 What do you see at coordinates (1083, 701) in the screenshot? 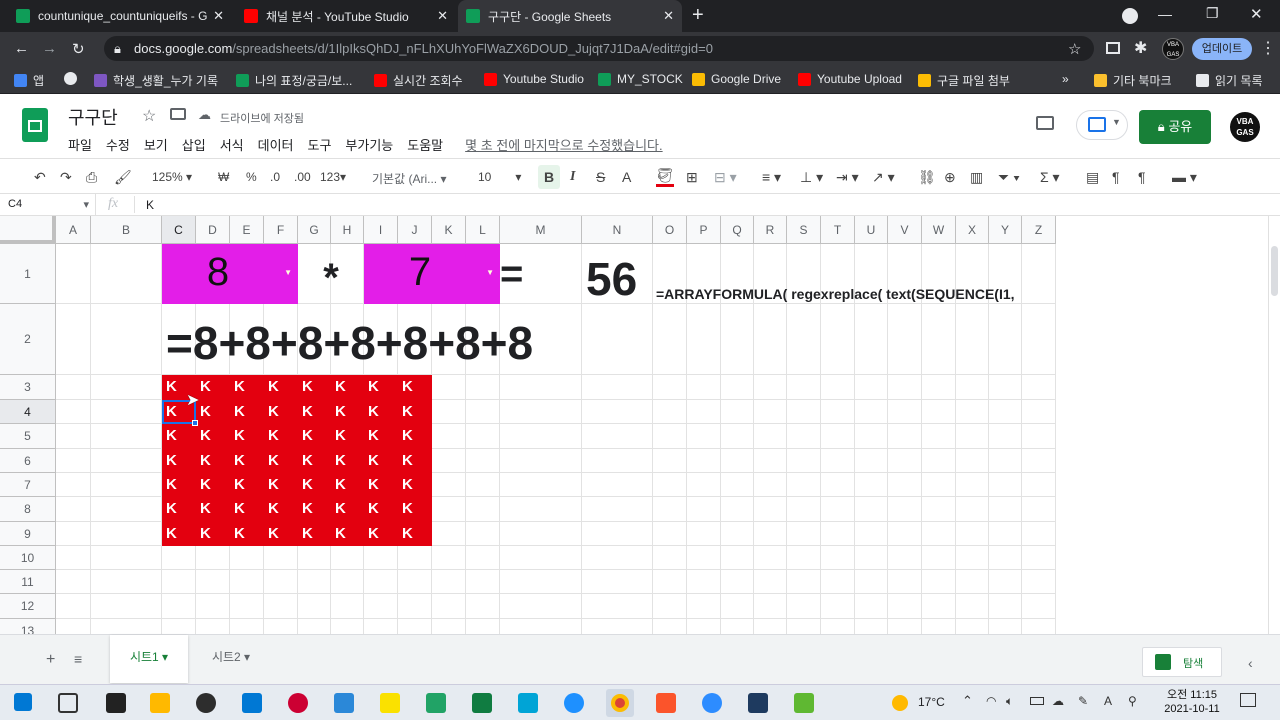
I see `pen-icon: ✎` at bounding box center [1083, 701].